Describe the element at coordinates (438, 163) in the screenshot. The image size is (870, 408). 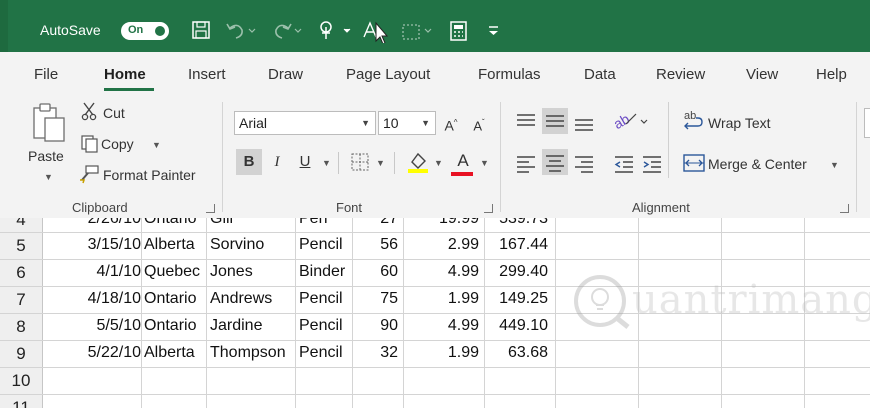
I see `fill-color-dropdown-icon: ▼` at that location.